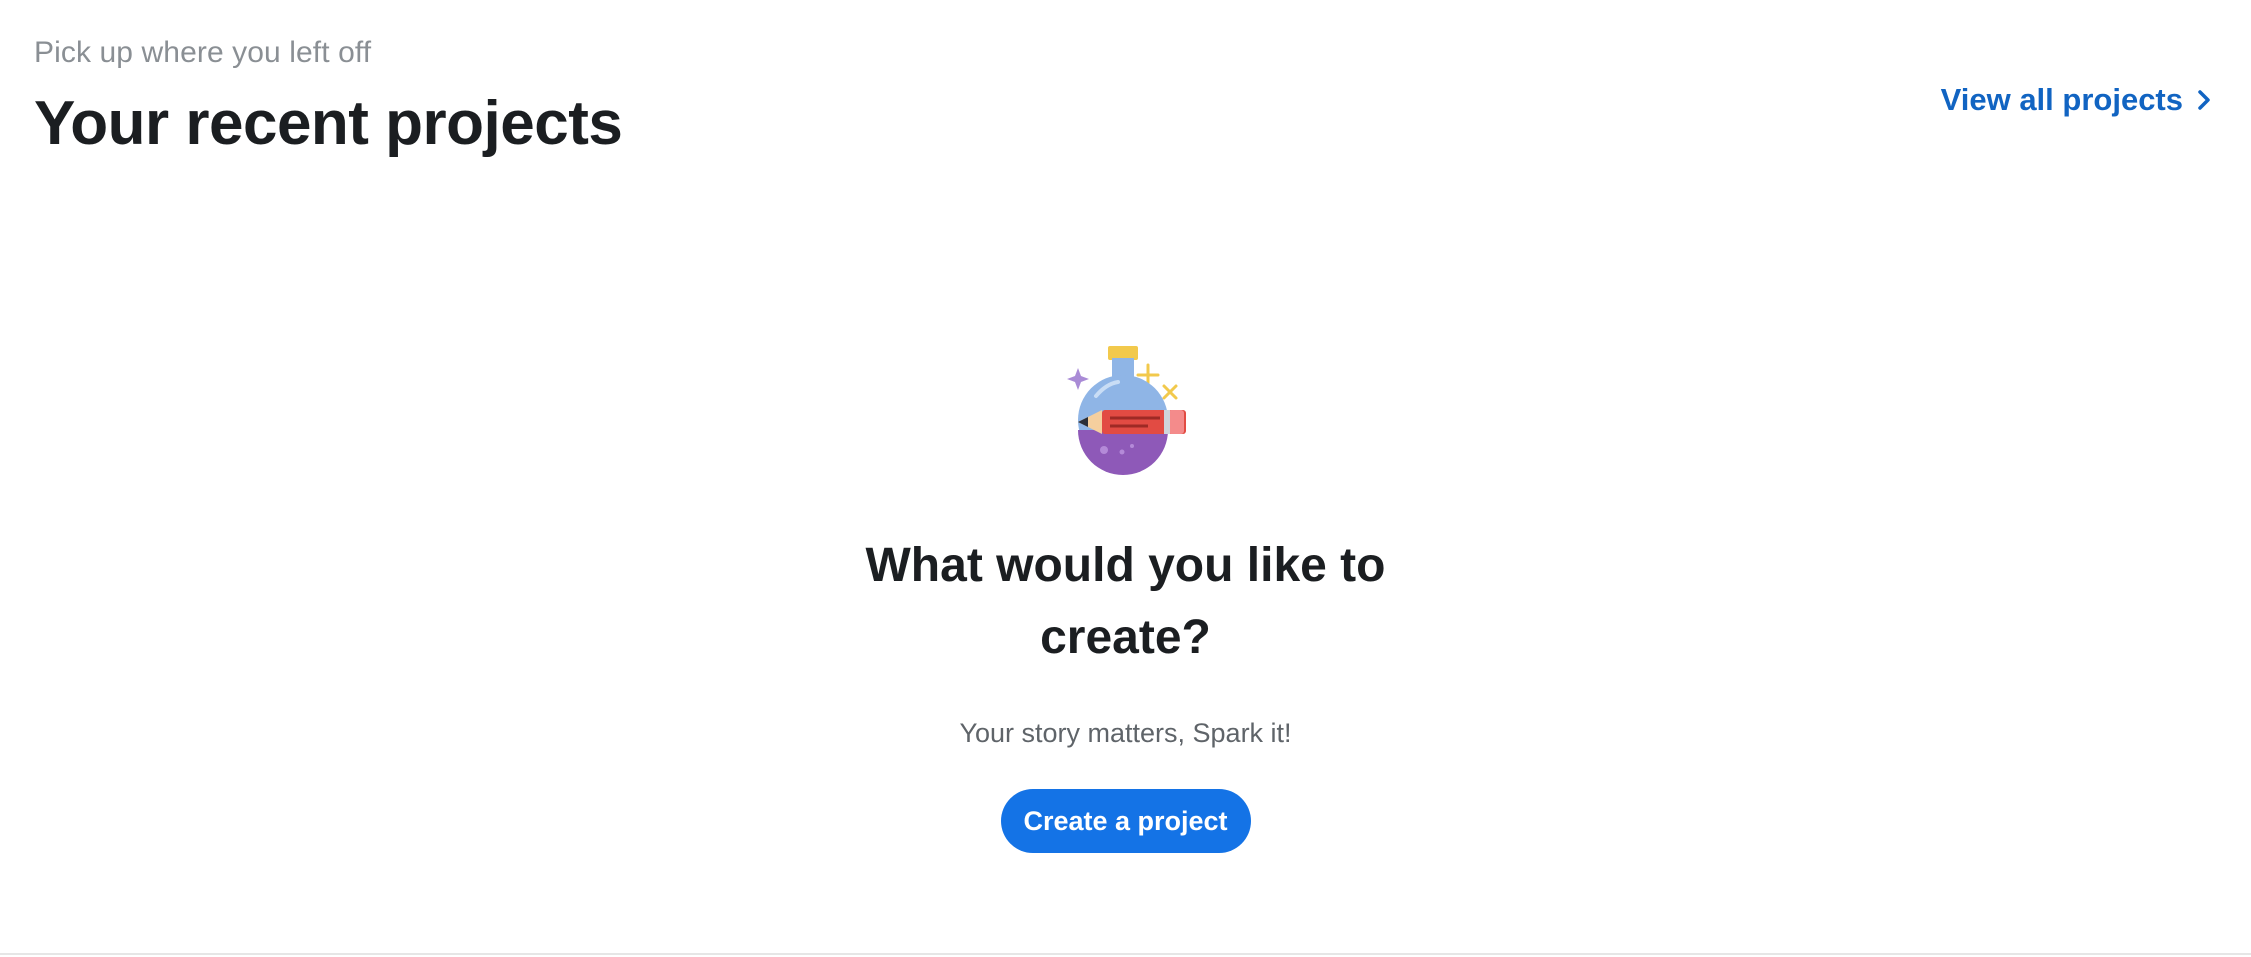 The image size is (2251, 957). I want to click on bottom-divider, so click(1125, 954).